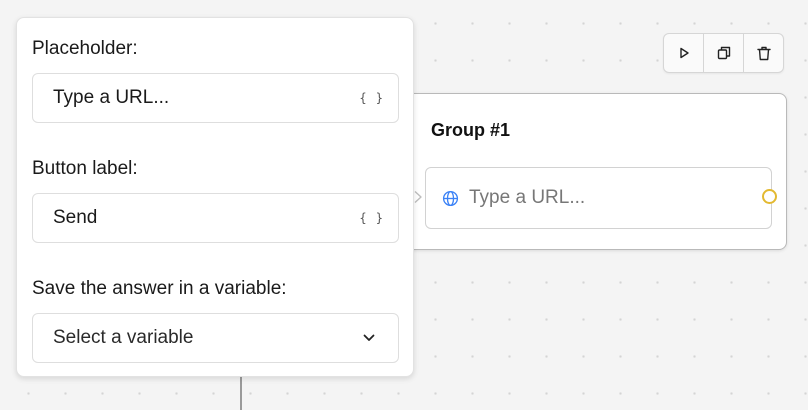  I want to click on duplicate-button, so click(724, 53).